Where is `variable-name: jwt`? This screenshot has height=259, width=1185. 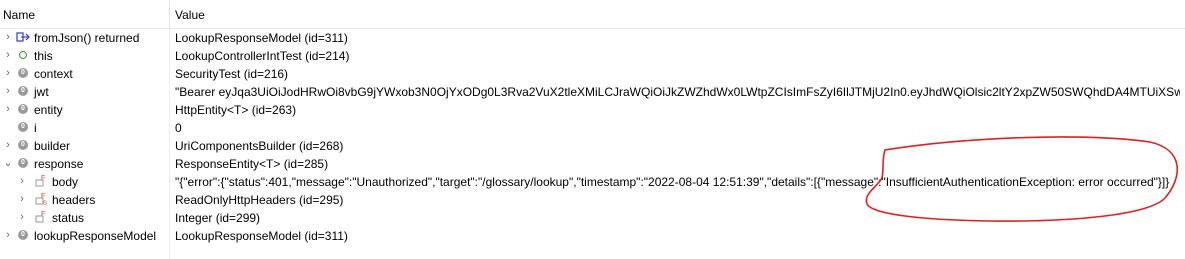
variable-name: jwt is located at coordinates (41, 92).